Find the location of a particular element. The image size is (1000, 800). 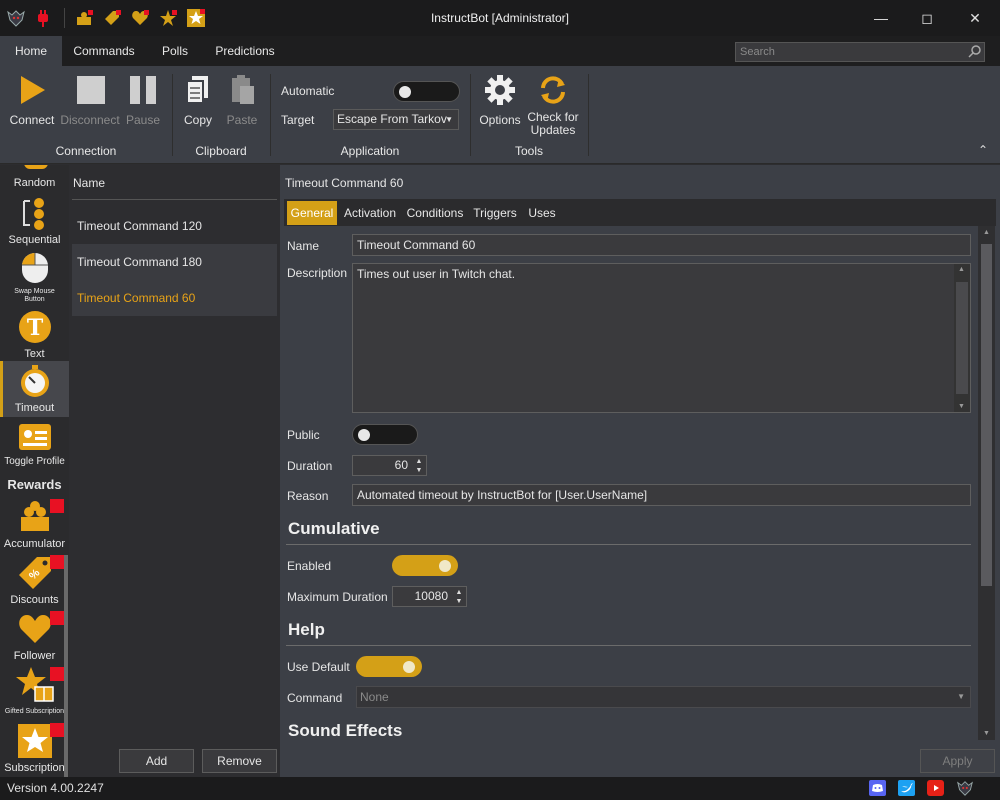

youtube-icon is located at coordinates (935, 788).